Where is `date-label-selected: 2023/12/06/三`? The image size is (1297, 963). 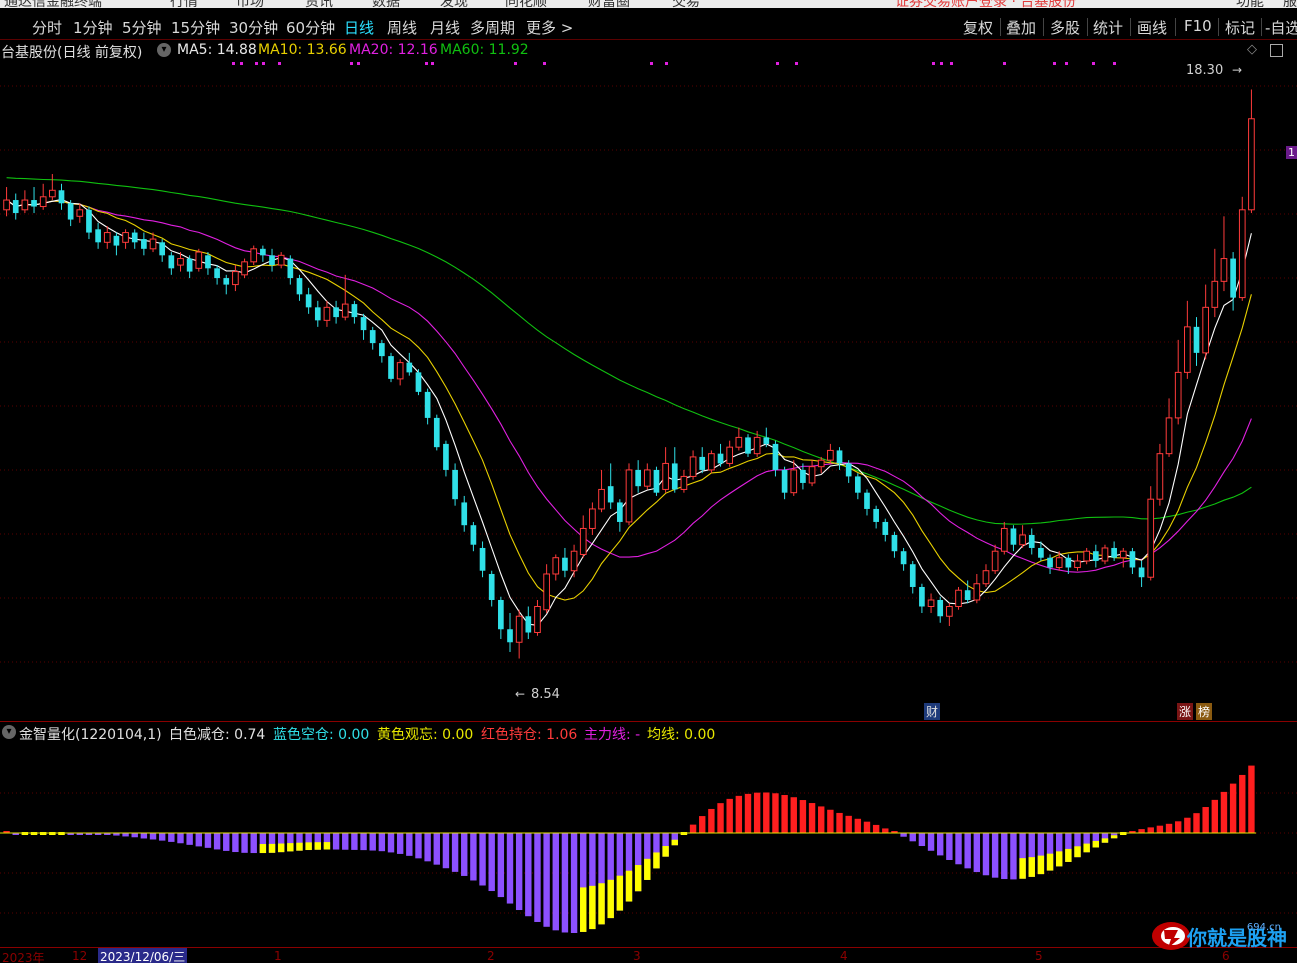
date-label-selected: 2023/12/06/三 is located at coordinates (143, 955).